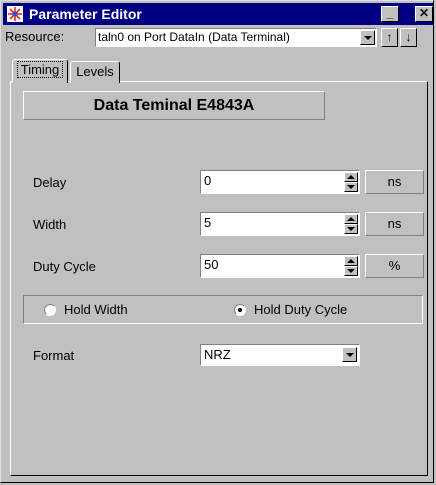 The width and height of the screenshot is (436, 485). Describe the element at coordinates (351, 219) in the screenshot. I see `width-increment-button` at that location.